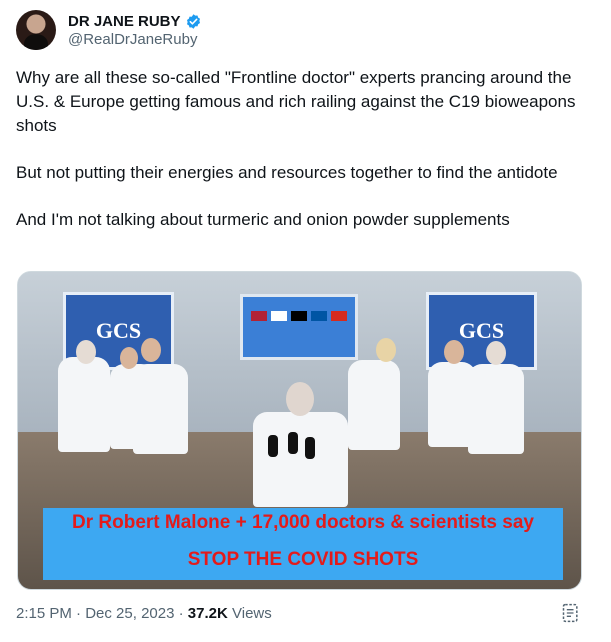  I want to click on post-time: 2:15 PM, so click(44, 613).